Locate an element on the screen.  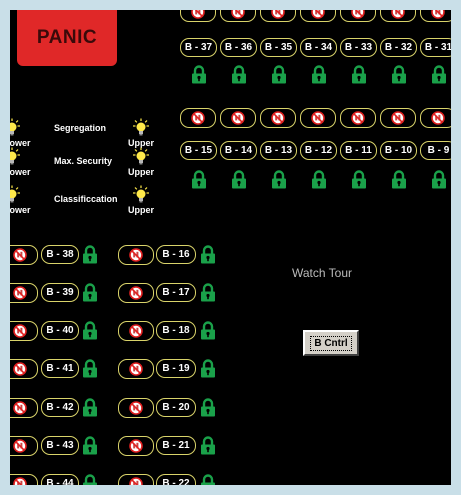
watch-tour-label: Watch Tour is located at coordinates (322, 273).